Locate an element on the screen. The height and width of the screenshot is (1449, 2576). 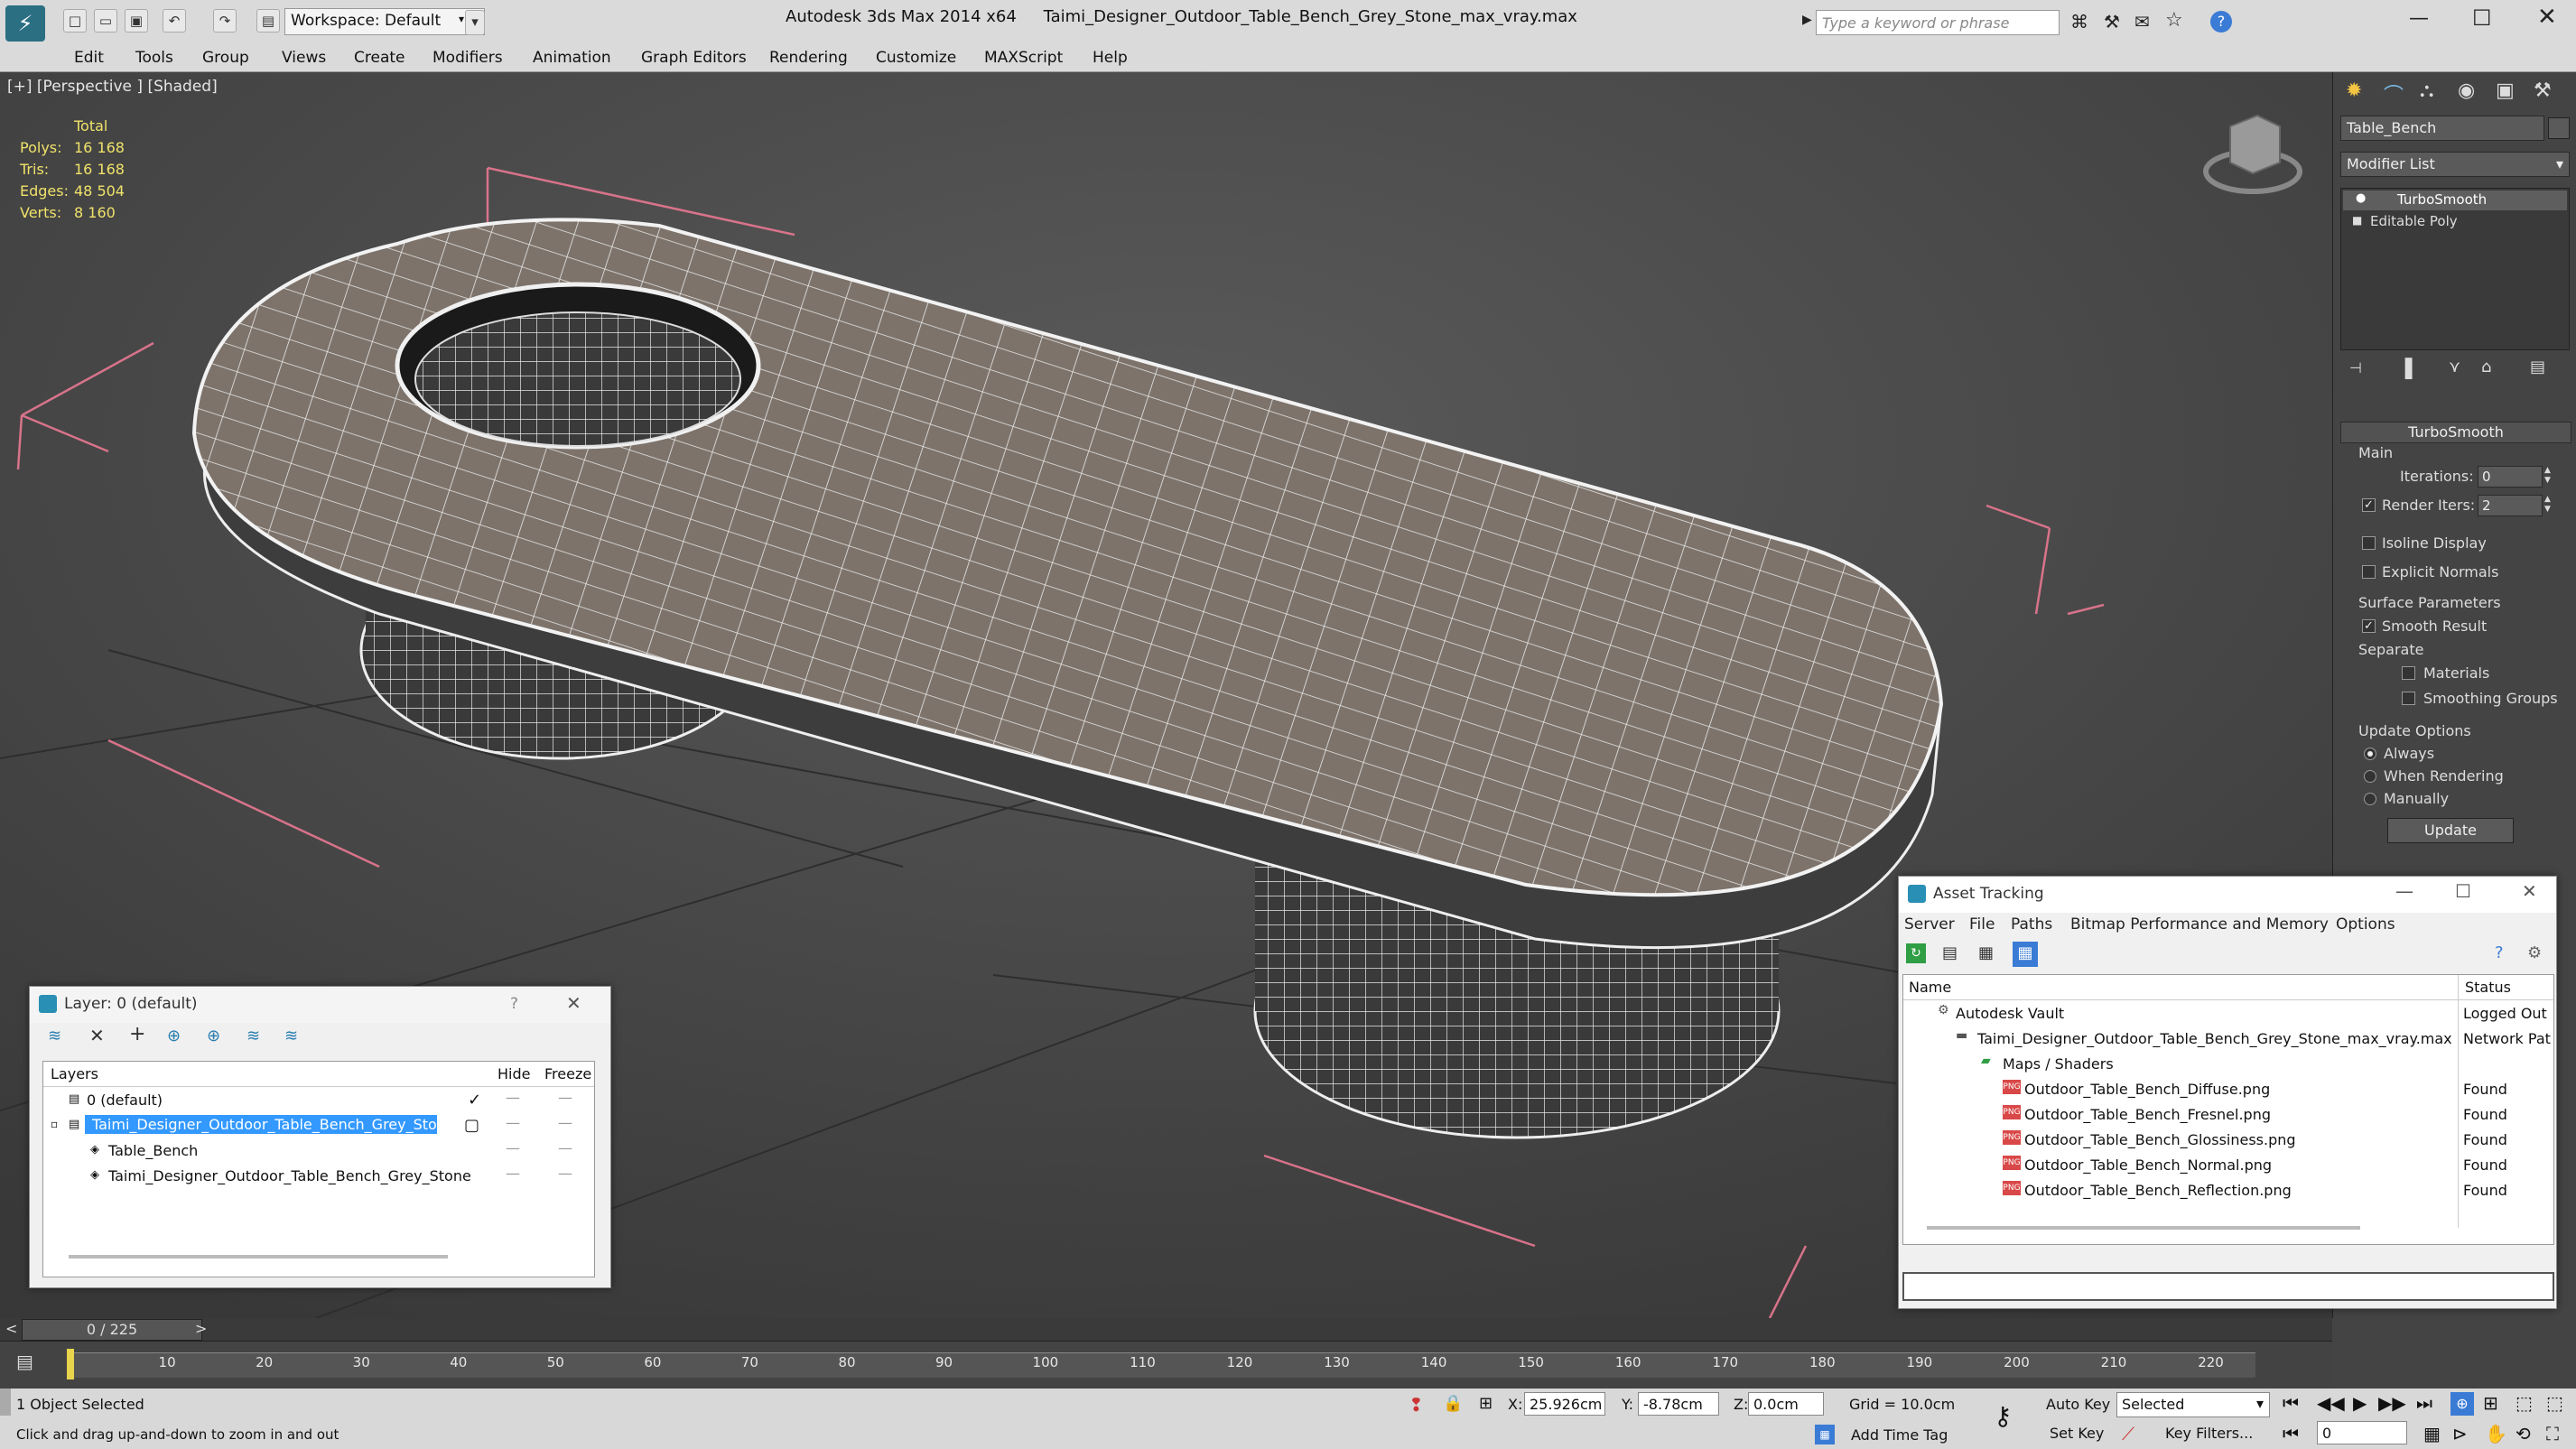
refresh-icon: ↻ is located at coordinates (1916, 953).